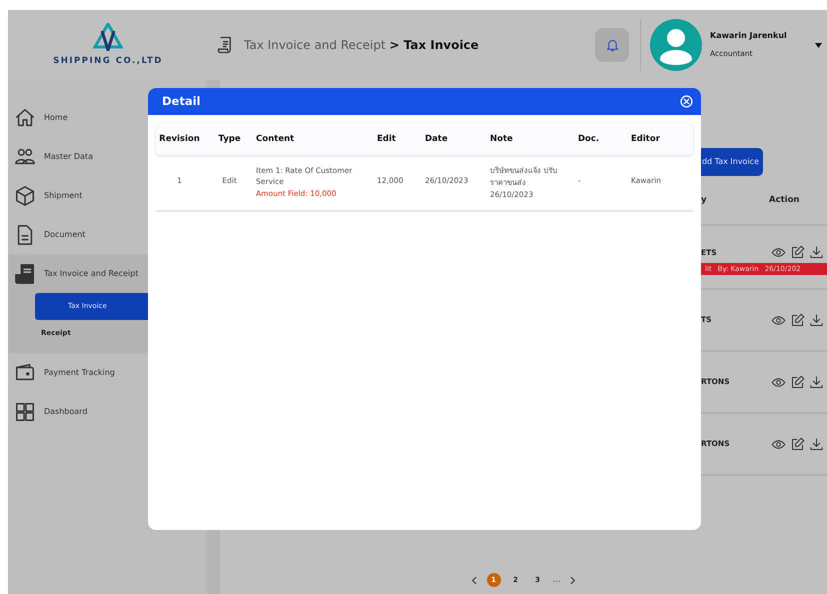 The image size is (827, 594). I want to click on sidebar-item: Dashboard, so click(107, 411).